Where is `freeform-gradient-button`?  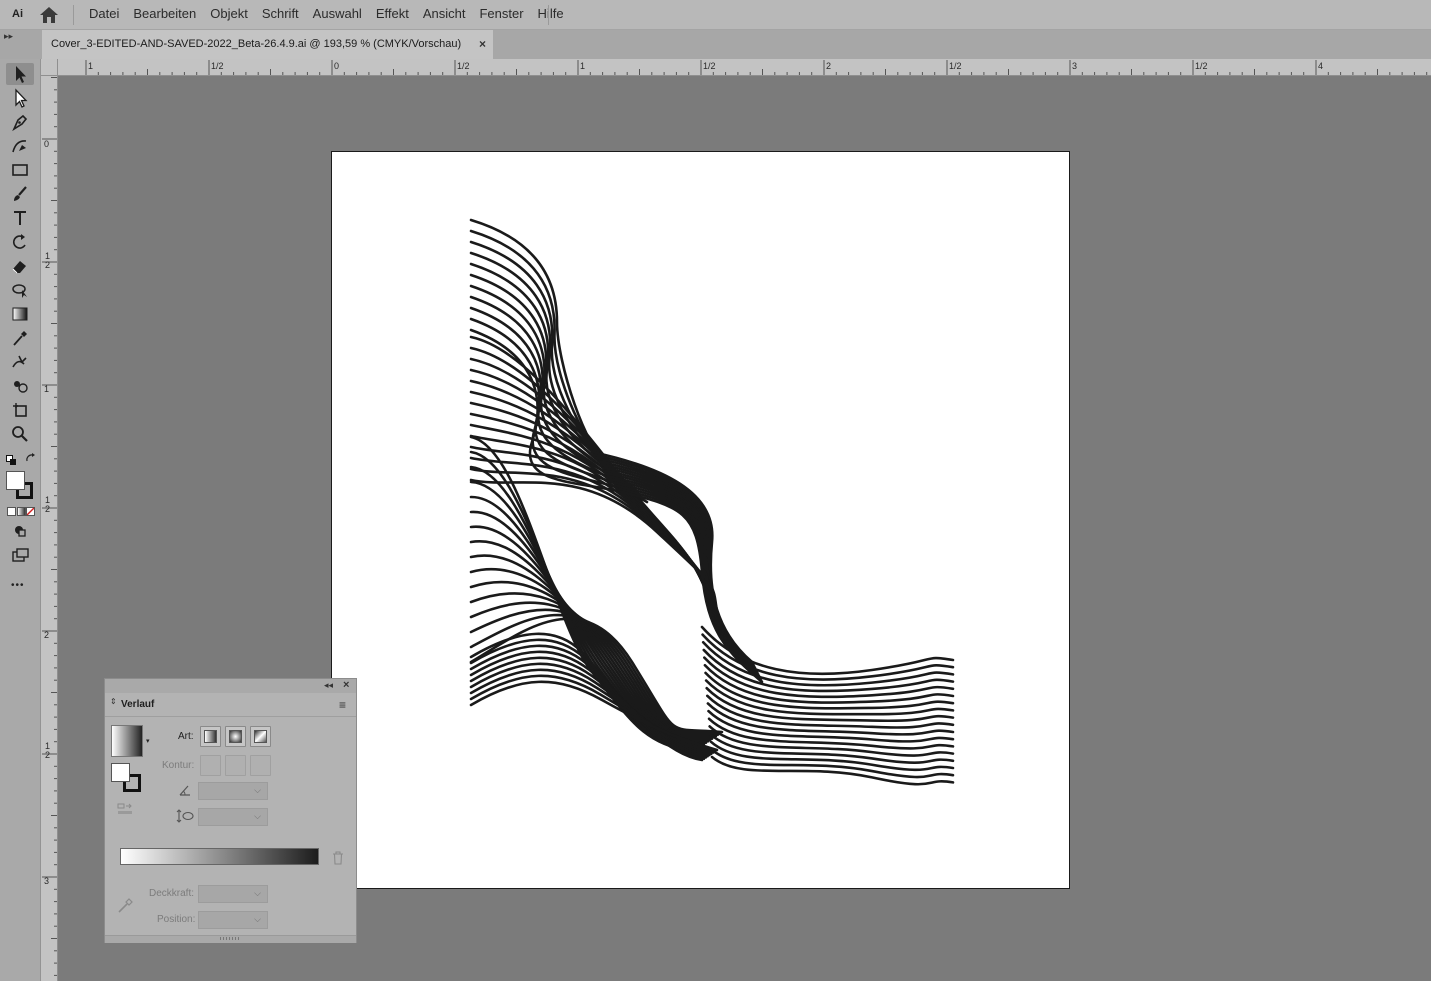
freeform-gradient-button is located at coordinates (260, 736).